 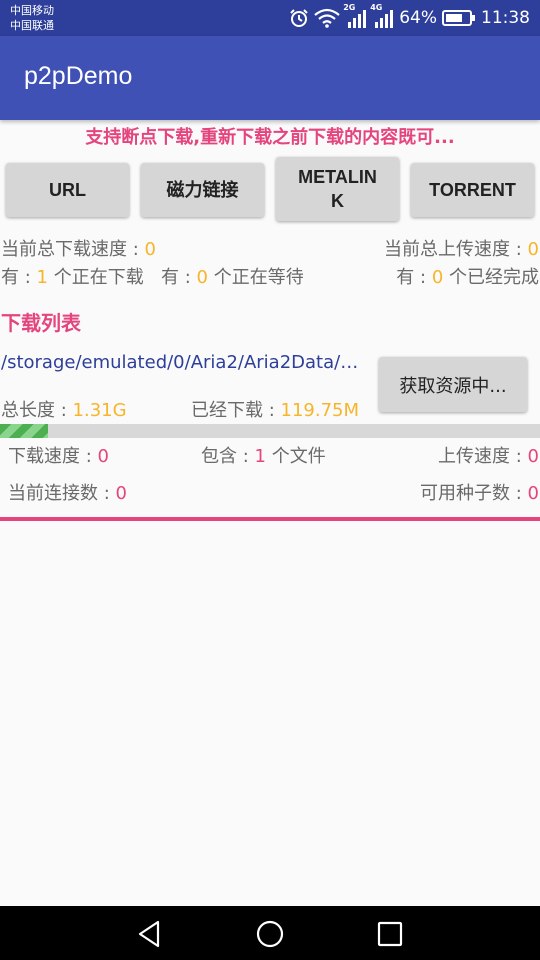 I want to click on download-progress-bar, so click(x=270, y=431).